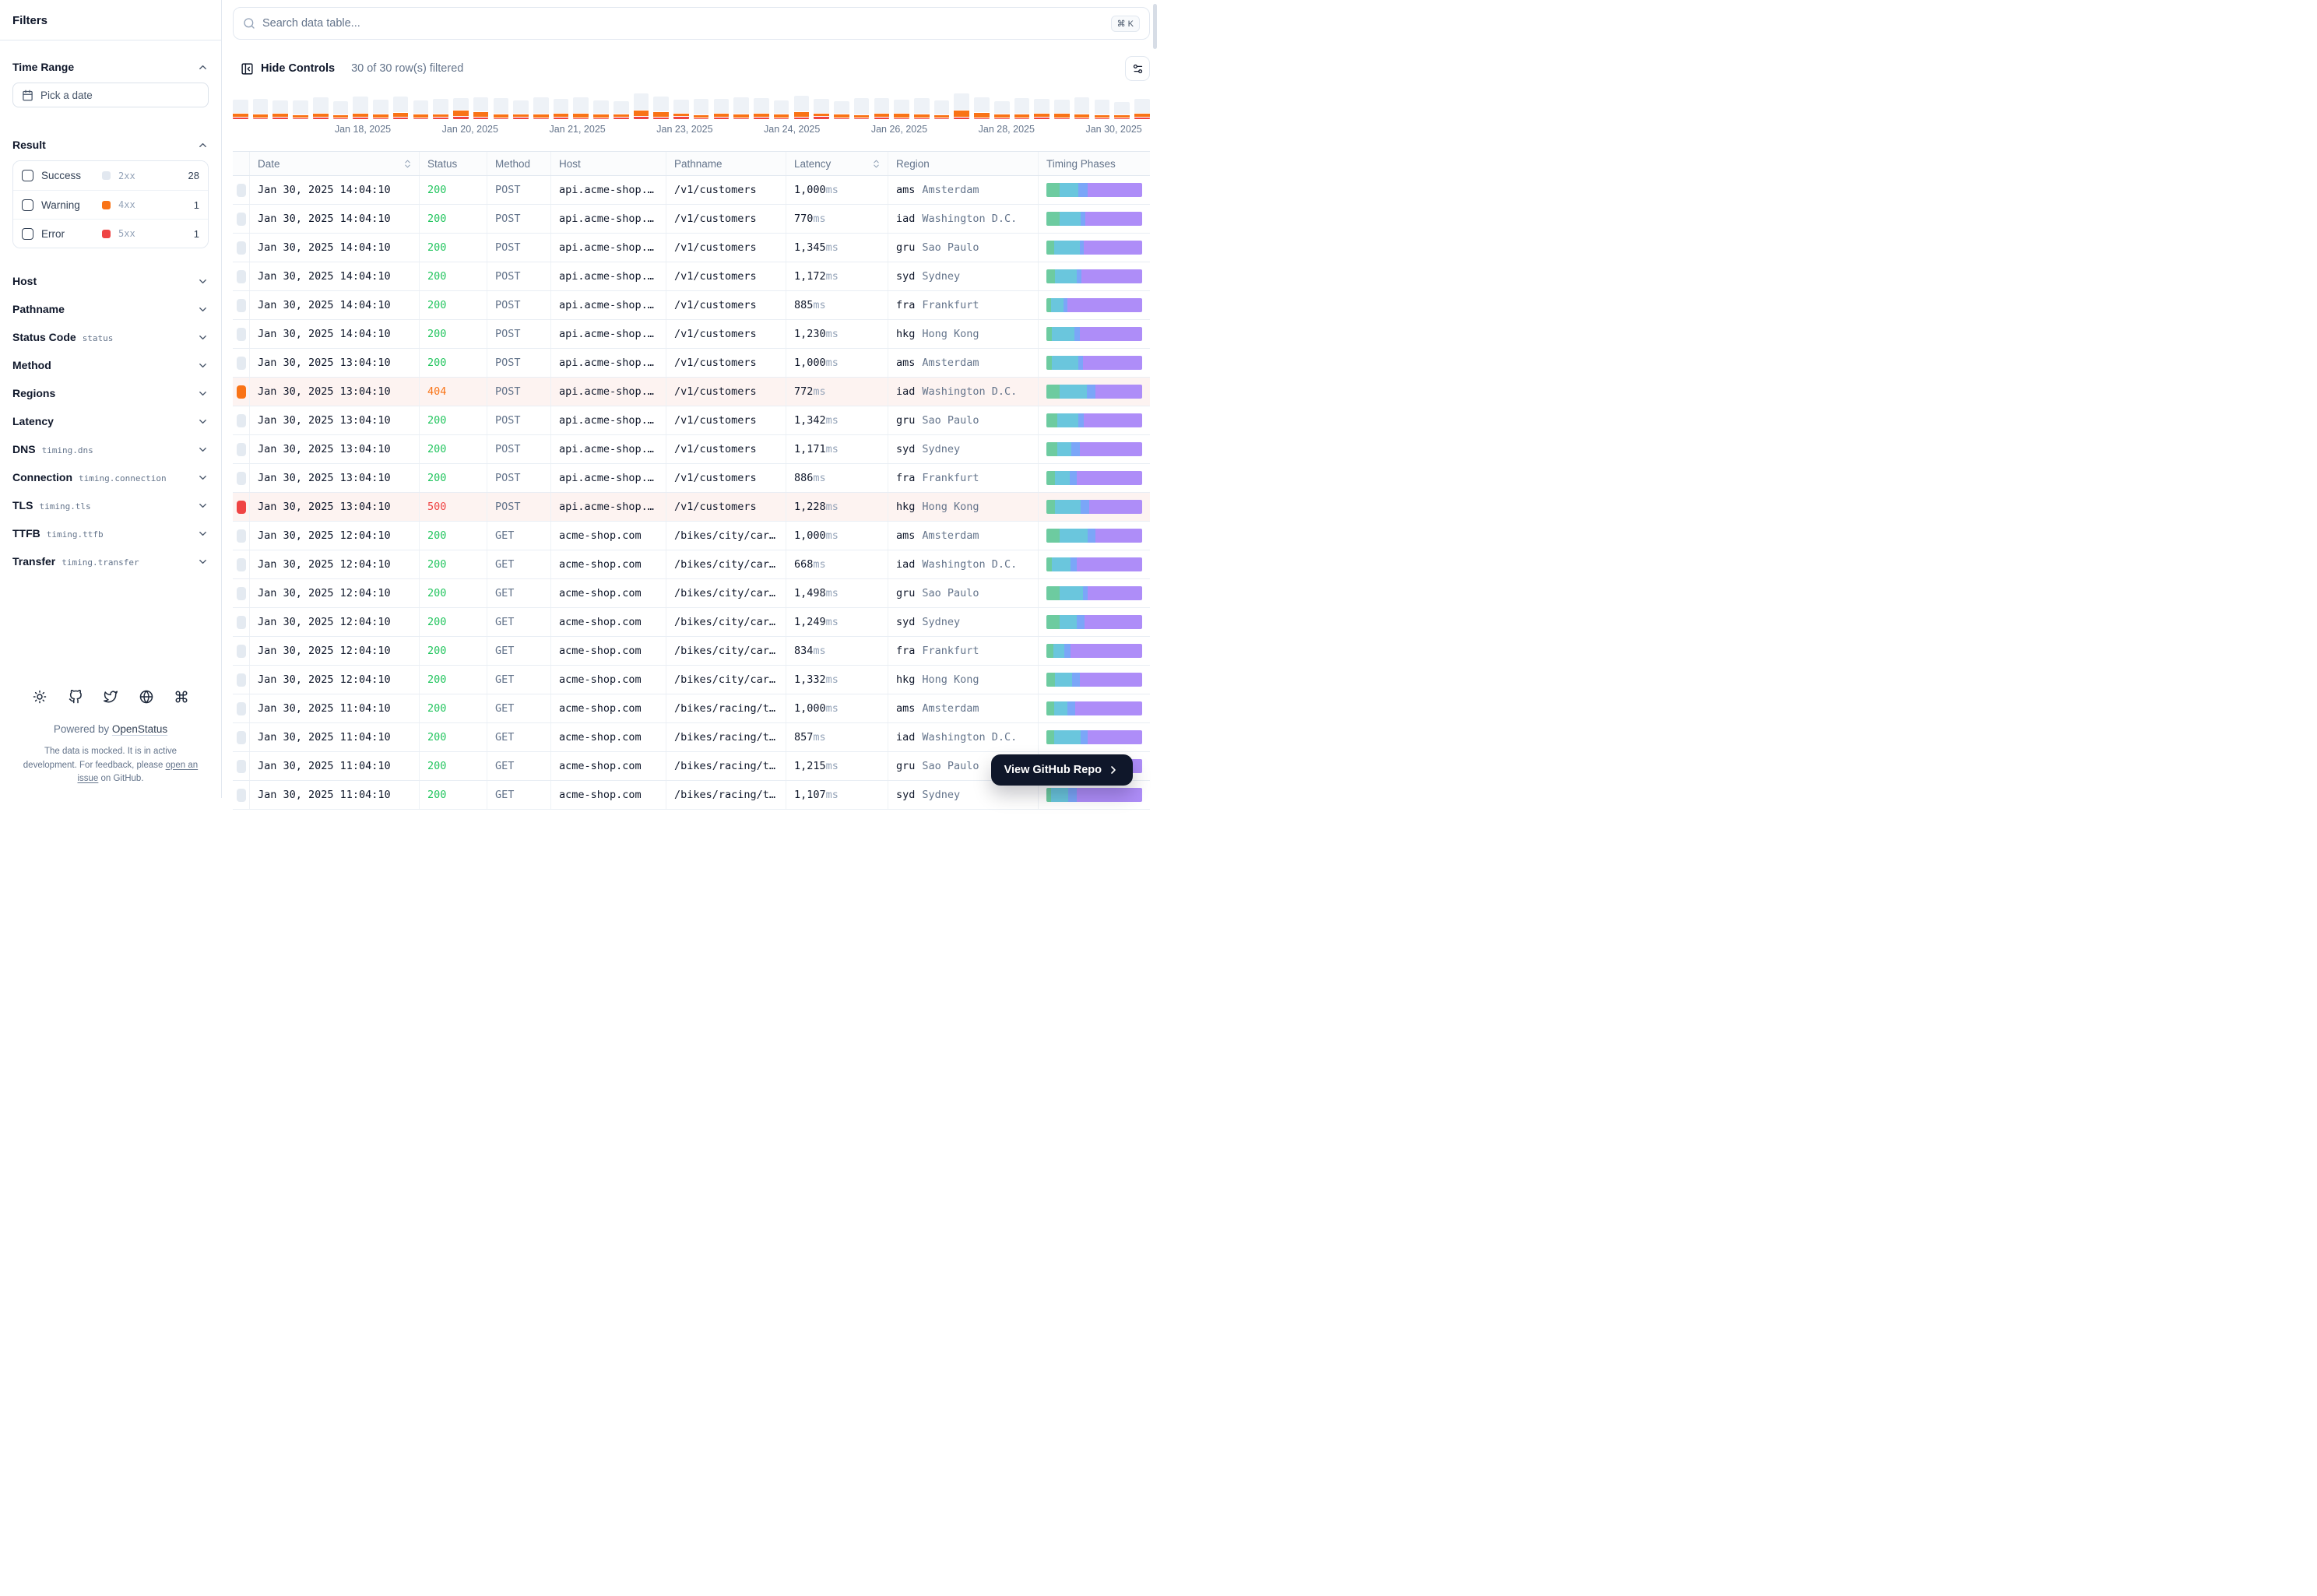  Describe the element at coordinates (683, 23) in the screenshot. I see `search-input` at that location.